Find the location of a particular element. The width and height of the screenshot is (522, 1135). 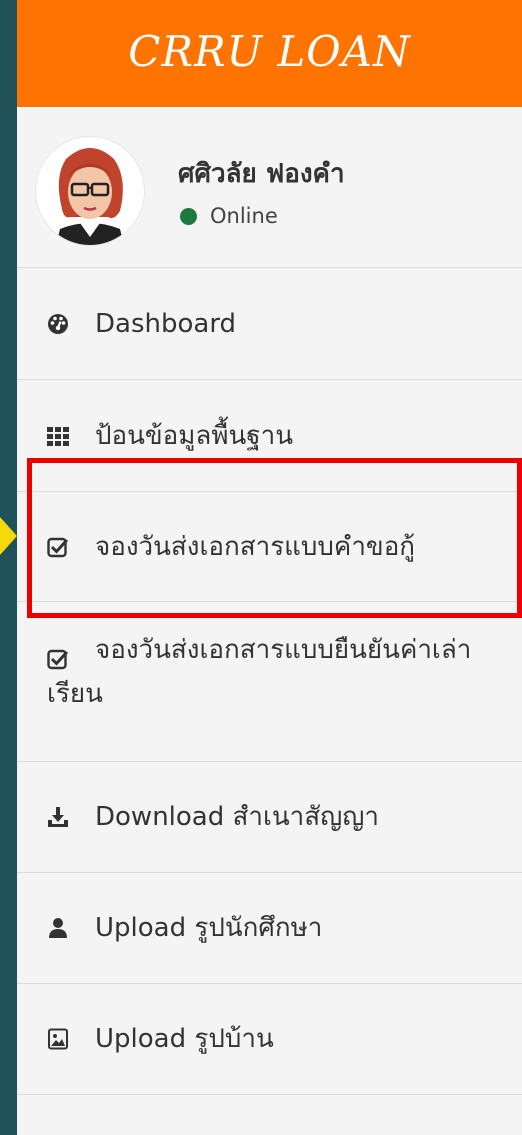

sidebar-item-label: จองวันส่งเอกสารแบบยืนยันค่าเล่าเรียน is located at coordinates (259, 672).